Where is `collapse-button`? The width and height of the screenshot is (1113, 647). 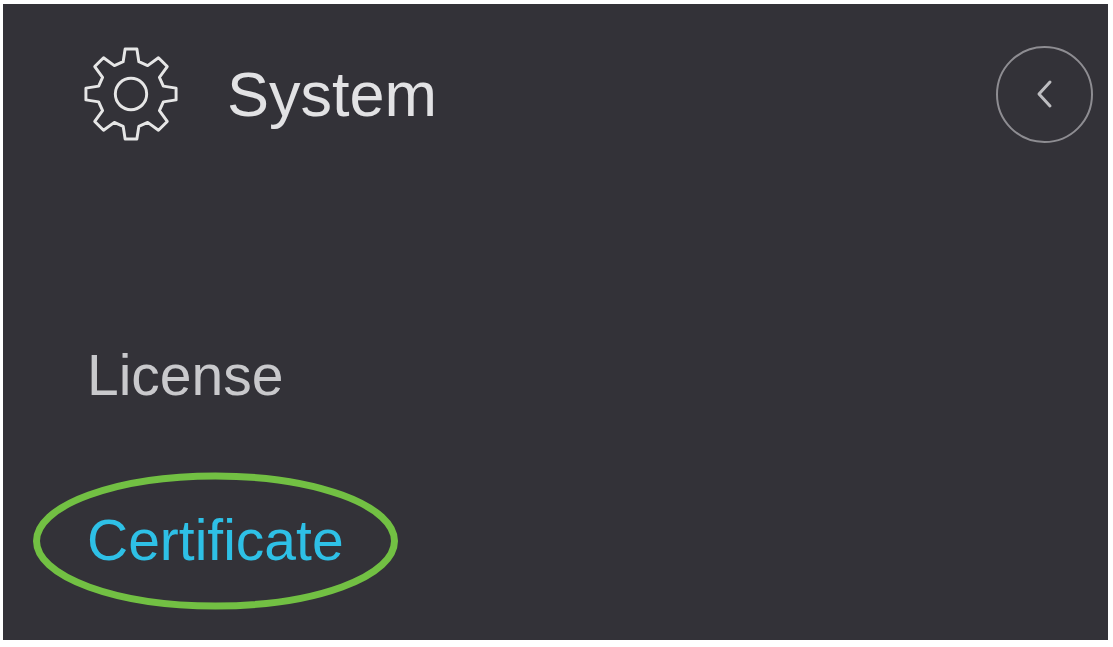 collapse-button is located at coordinates (1044, 94).